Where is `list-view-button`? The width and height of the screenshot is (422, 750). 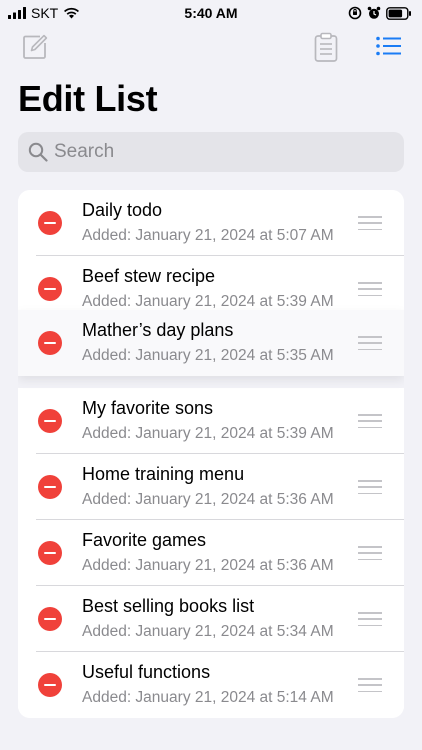 list-view-button is located at coordinates (389, 48).